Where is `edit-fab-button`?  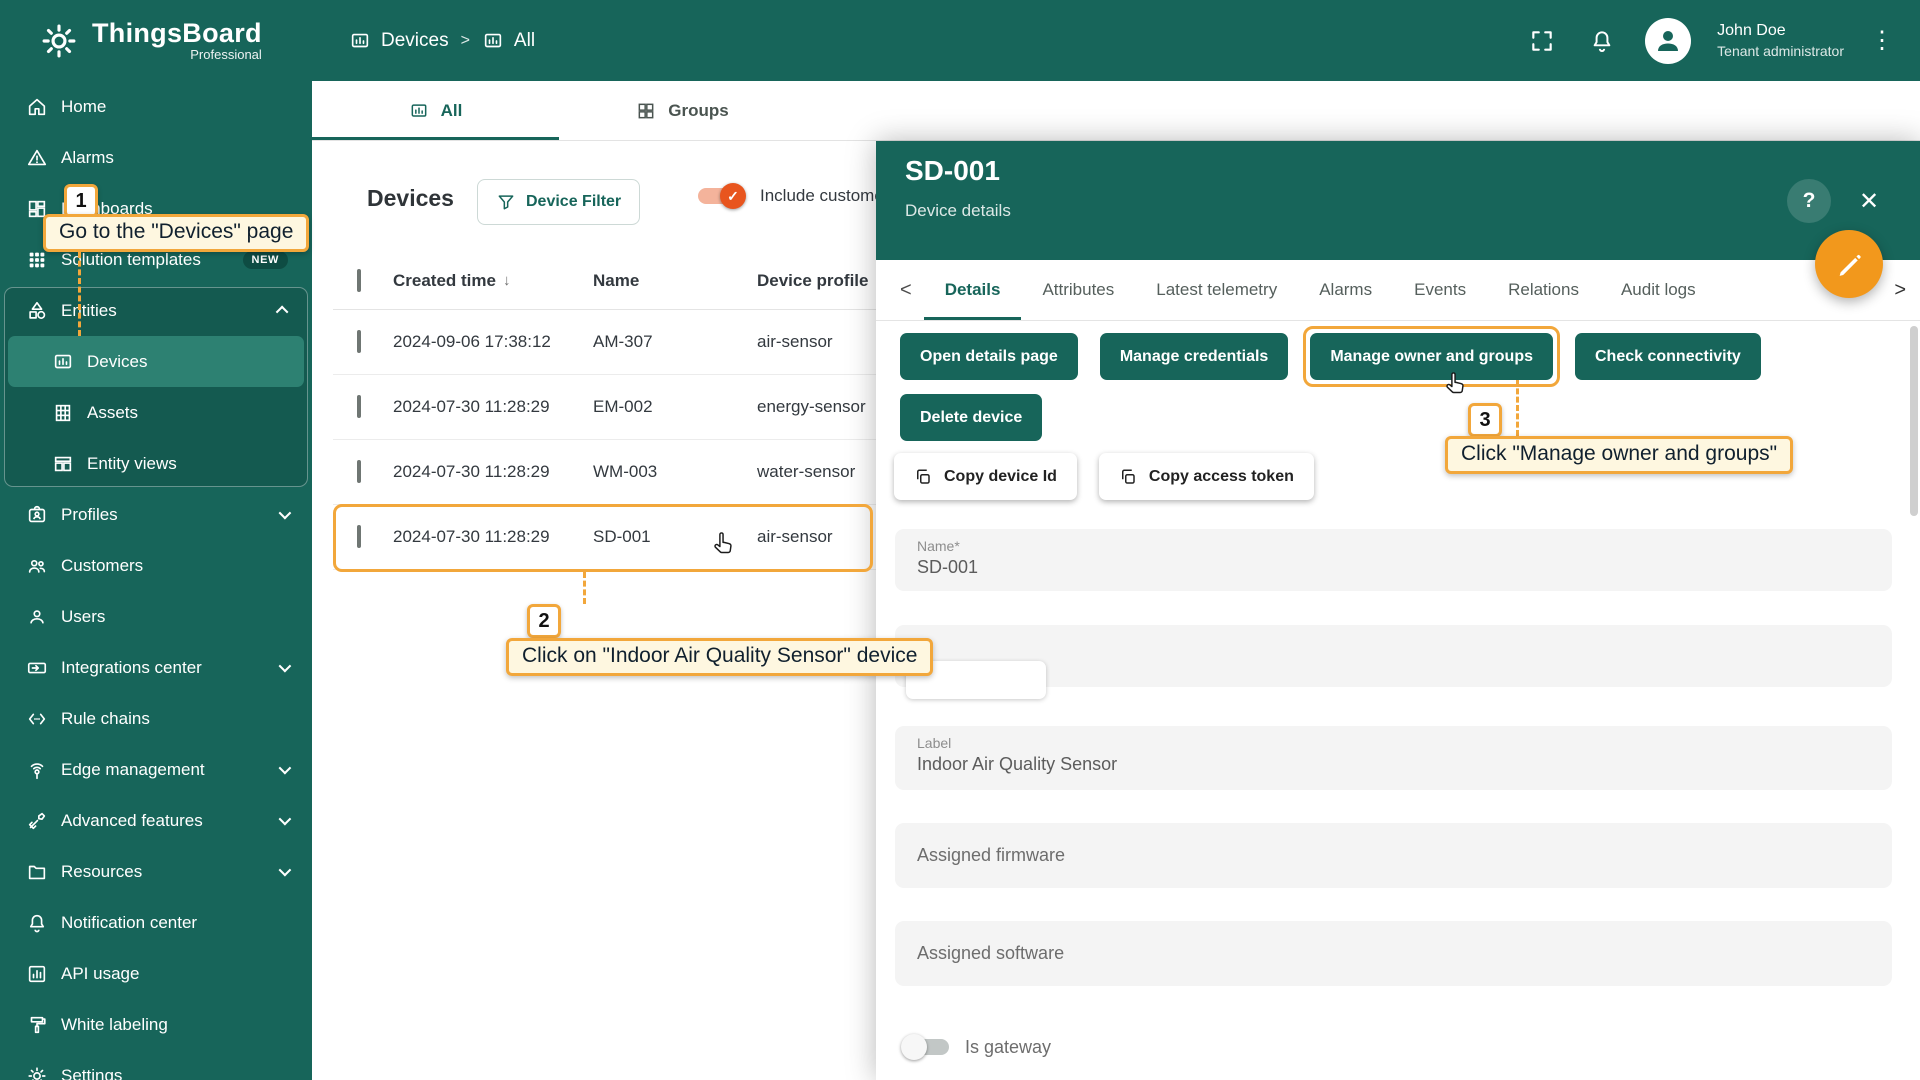 edit-fab-button is located at coordinates (1849, 264).